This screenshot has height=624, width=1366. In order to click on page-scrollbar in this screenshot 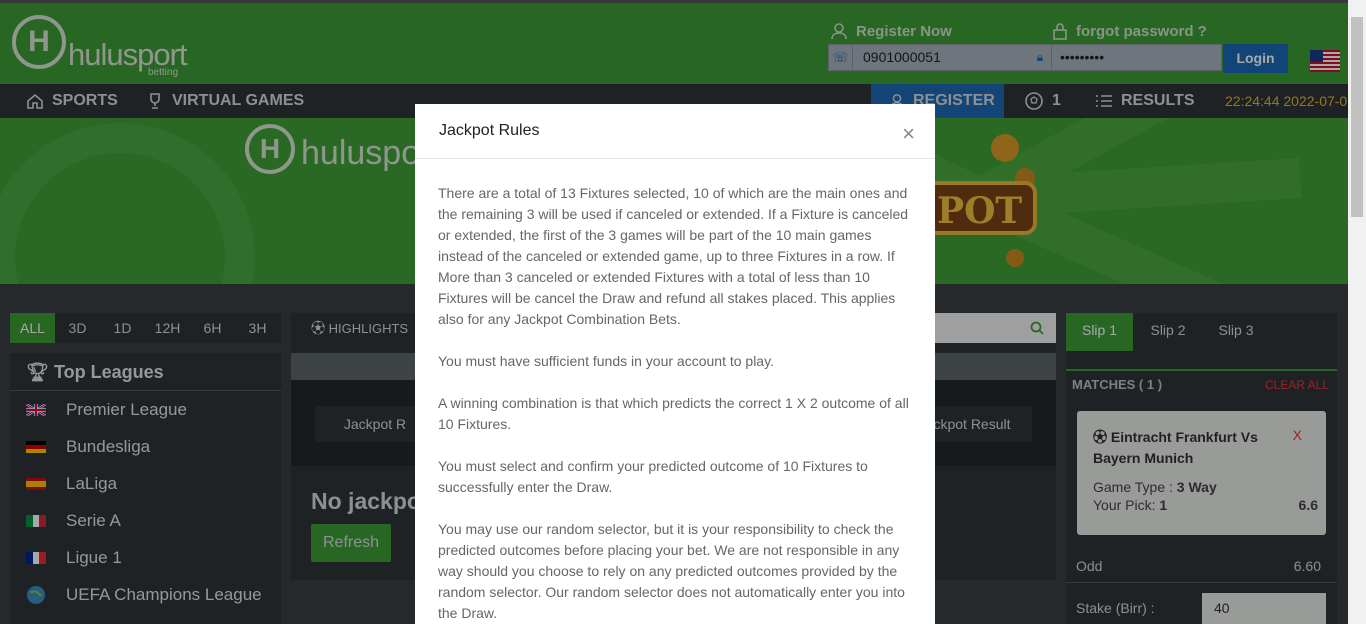, I will do `click(1357, 312)`.